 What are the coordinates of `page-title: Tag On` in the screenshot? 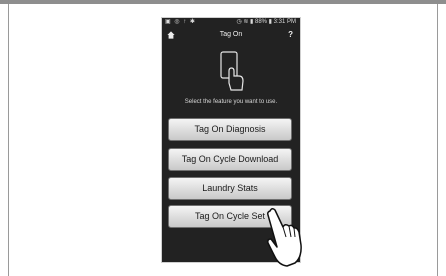 It's located at (231, 34).